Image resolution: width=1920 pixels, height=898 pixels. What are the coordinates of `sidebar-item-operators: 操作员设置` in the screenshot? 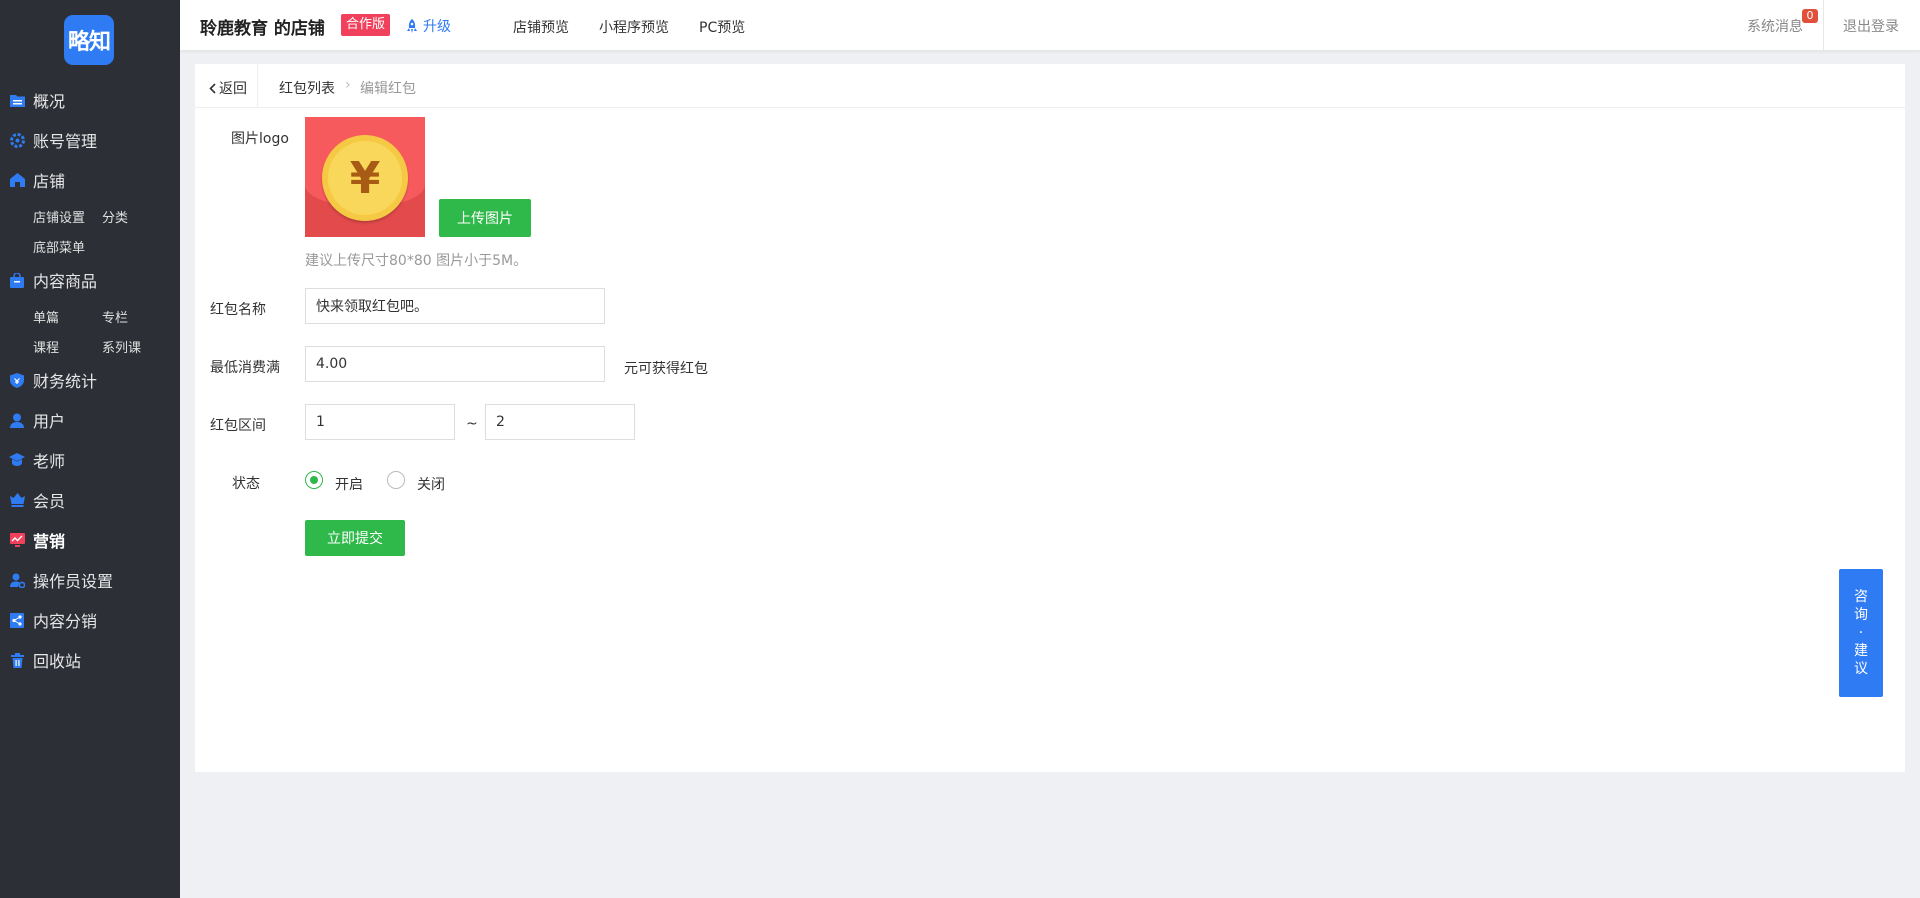 It's located at (90, 580).